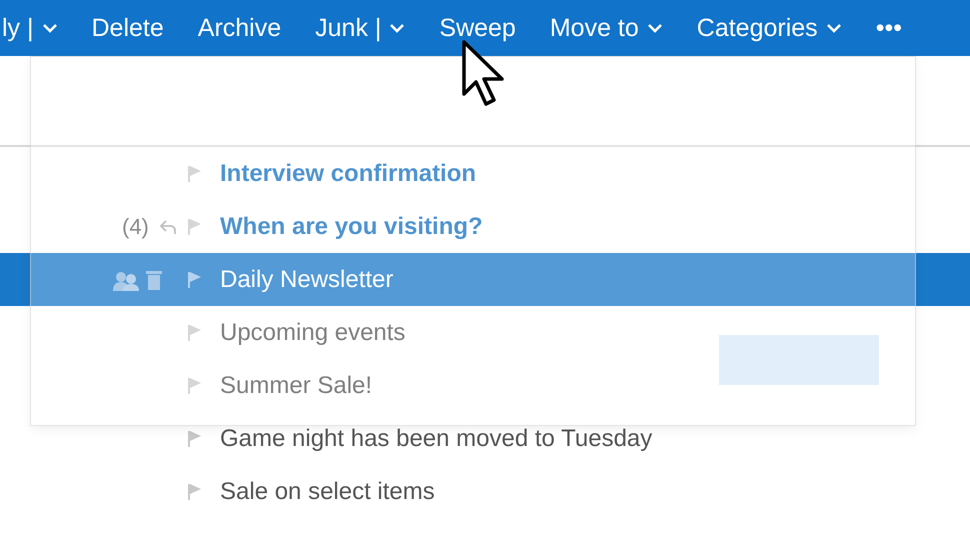  What do you see at coordinates (485, 226) in the screenshot?
I see `message-row: (4) When are you visiting?` at bounding box center [485, 226].